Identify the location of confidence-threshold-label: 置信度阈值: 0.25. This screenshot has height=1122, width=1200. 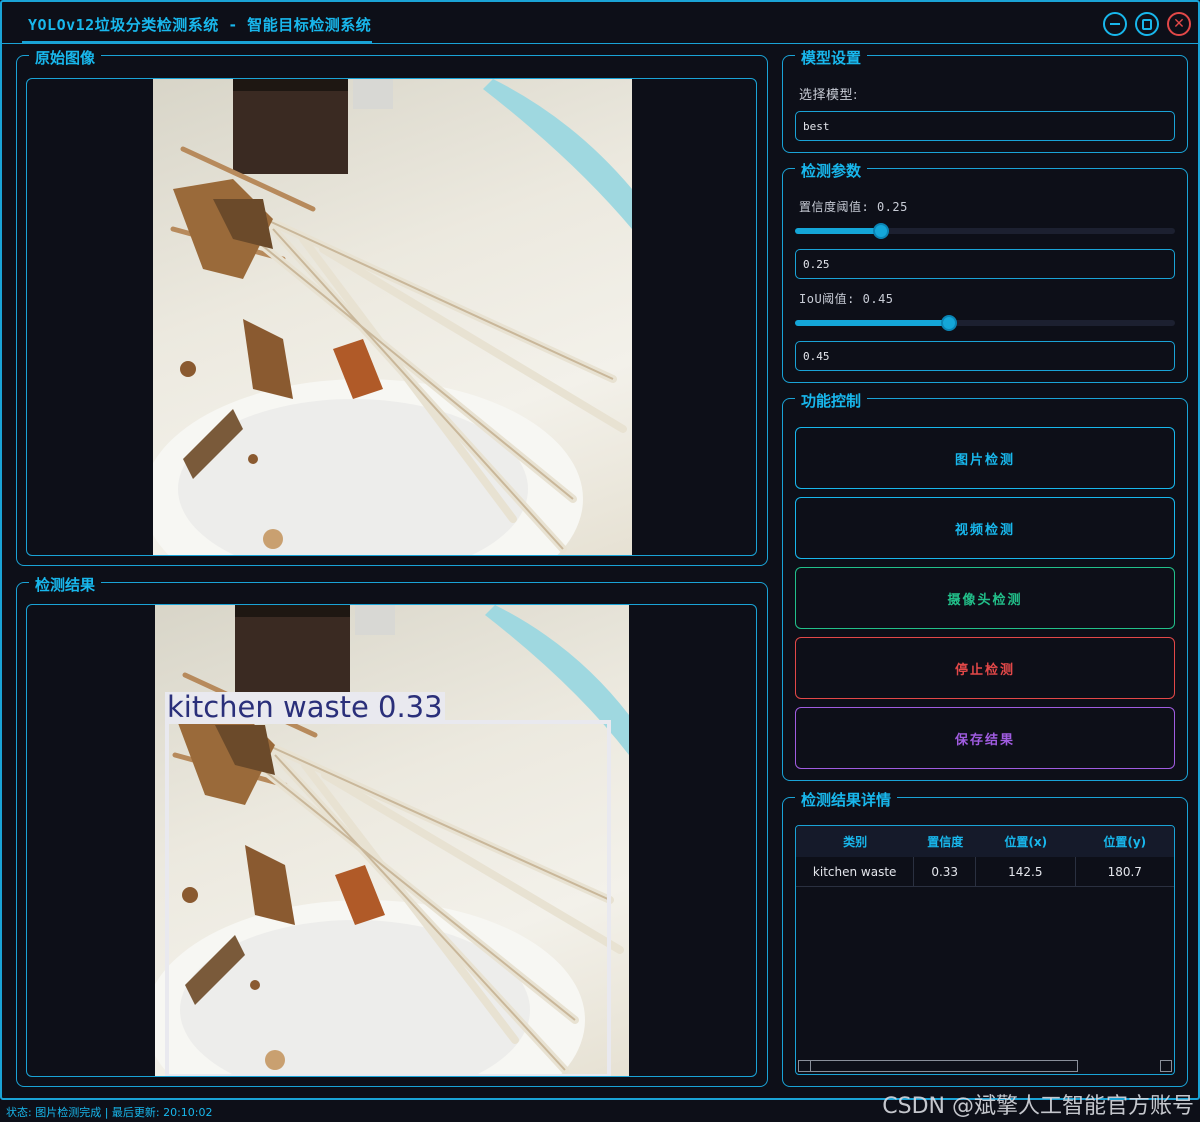
(853, 207).